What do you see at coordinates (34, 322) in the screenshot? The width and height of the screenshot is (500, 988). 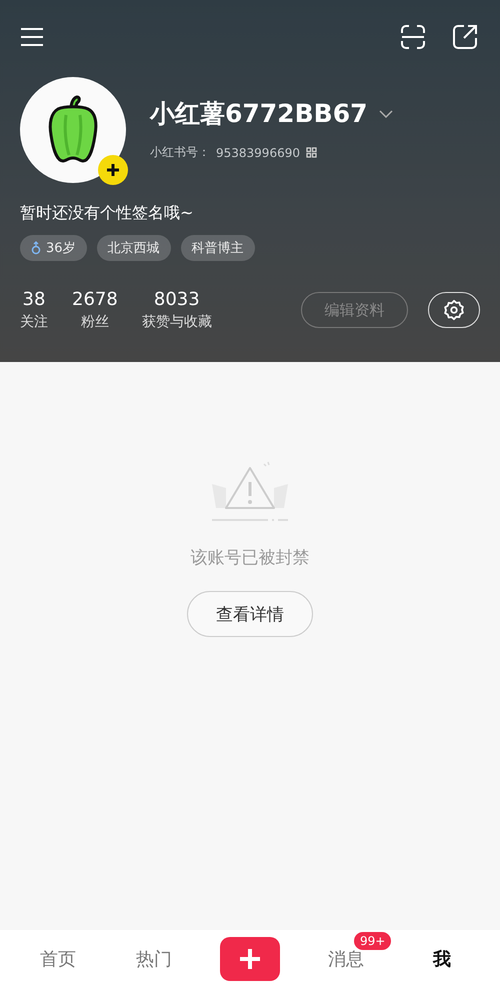 I see `stat-label: 关注` at bounding box center [34, 322].